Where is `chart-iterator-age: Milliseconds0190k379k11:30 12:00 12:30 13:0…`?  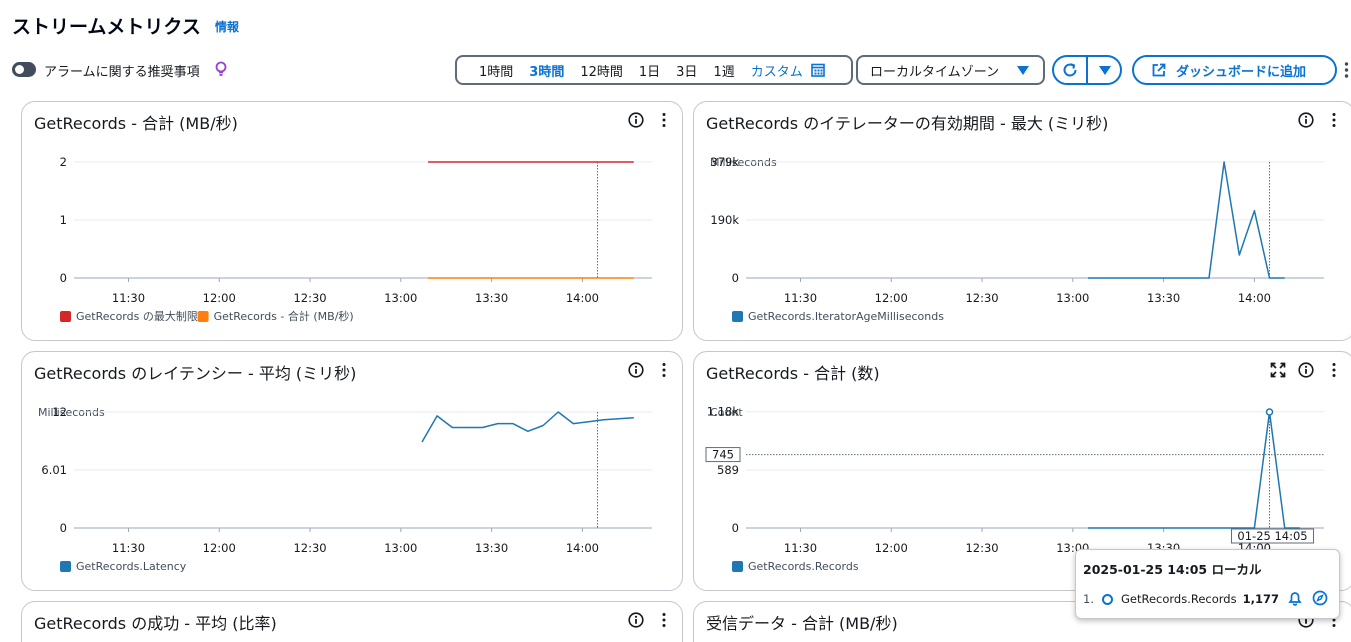
chart-iterator-age: Milliseconds0190k379k11:30 12:00 12:30 13:0… is located at coordinates (1017, 239).